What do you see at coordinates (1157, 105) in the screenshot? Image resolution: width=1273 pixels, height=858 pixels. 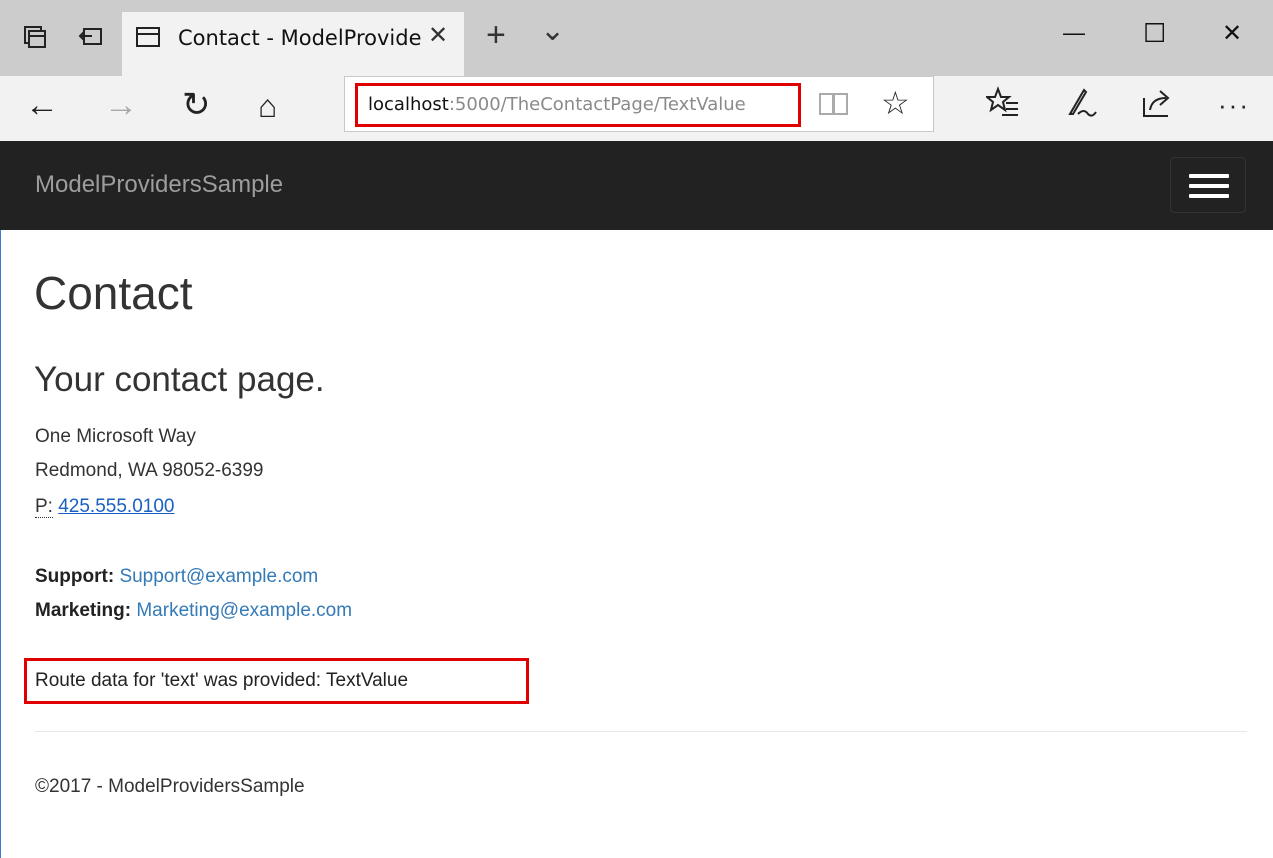 I see `share-icon` at bounding box center [1157, 105].